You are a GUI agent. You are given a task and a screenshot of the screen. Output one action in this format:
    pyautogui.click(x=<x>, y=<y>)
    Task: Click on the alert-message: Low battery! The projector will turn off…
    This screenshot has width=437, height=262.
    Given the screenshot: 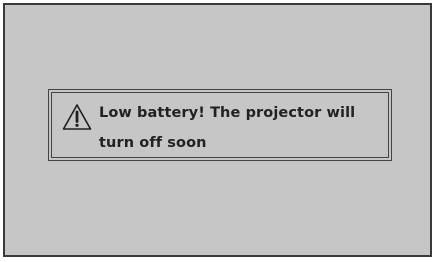 What is the action you would take?
    pyautogui.click(x=227, y=128)
    